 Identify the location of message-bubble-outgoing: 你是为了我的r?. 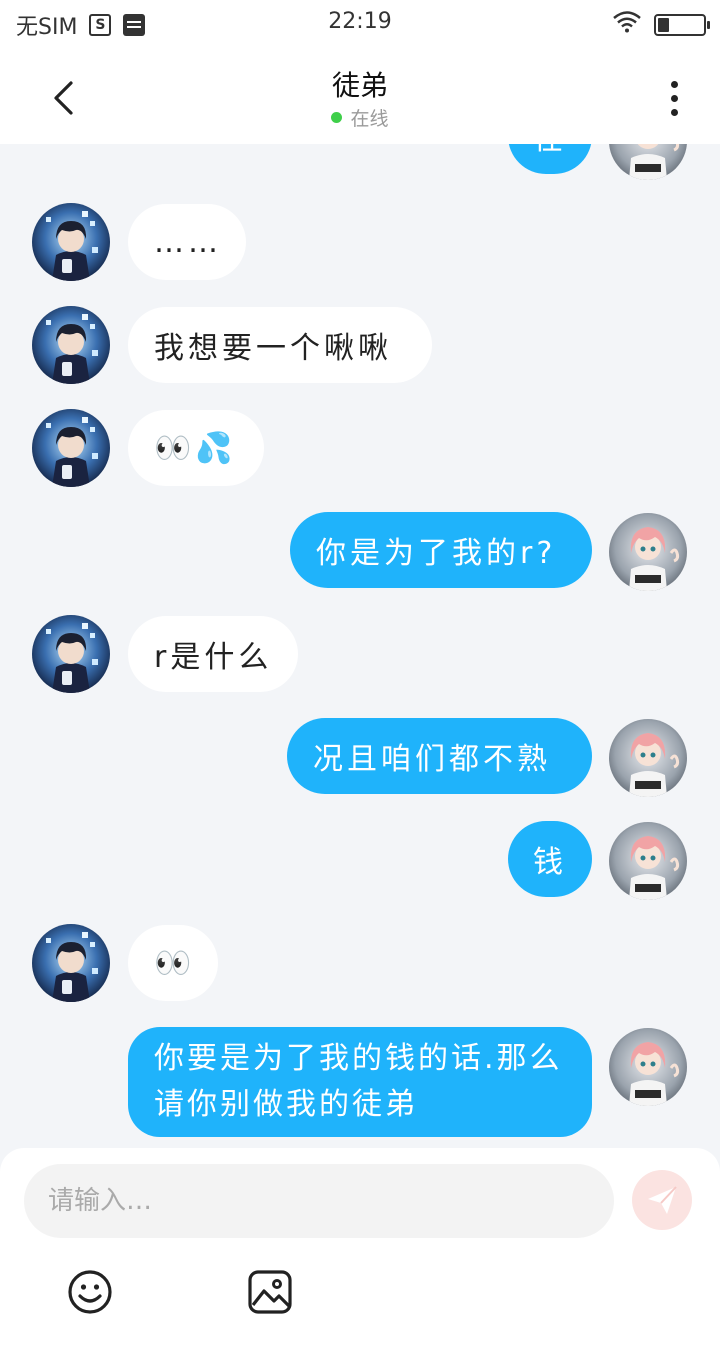
(441, 550).